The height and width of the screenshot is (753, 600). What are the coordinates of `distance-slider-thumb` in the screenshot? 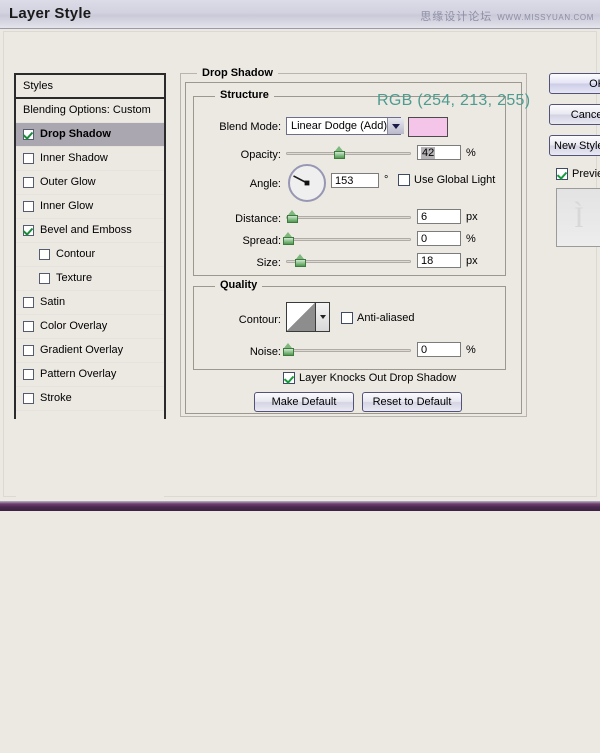 It's located at (292, 216).